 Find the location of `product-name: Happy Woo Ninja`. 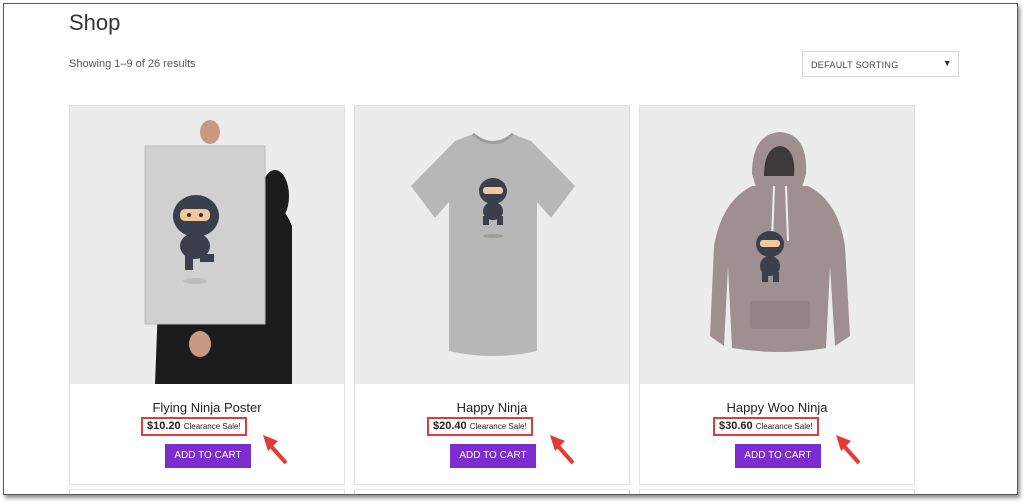

product-name: Happy Woo Ninja is located at coordinates (777, 407).